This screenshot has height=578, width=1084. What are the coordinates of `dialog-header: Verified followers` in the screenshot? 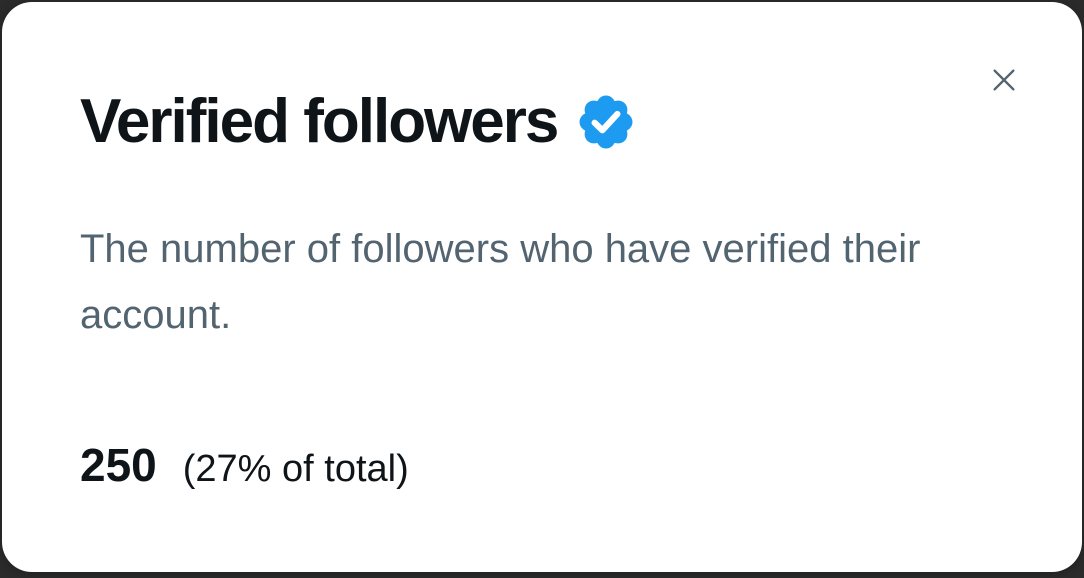 It's located at (358, 122).